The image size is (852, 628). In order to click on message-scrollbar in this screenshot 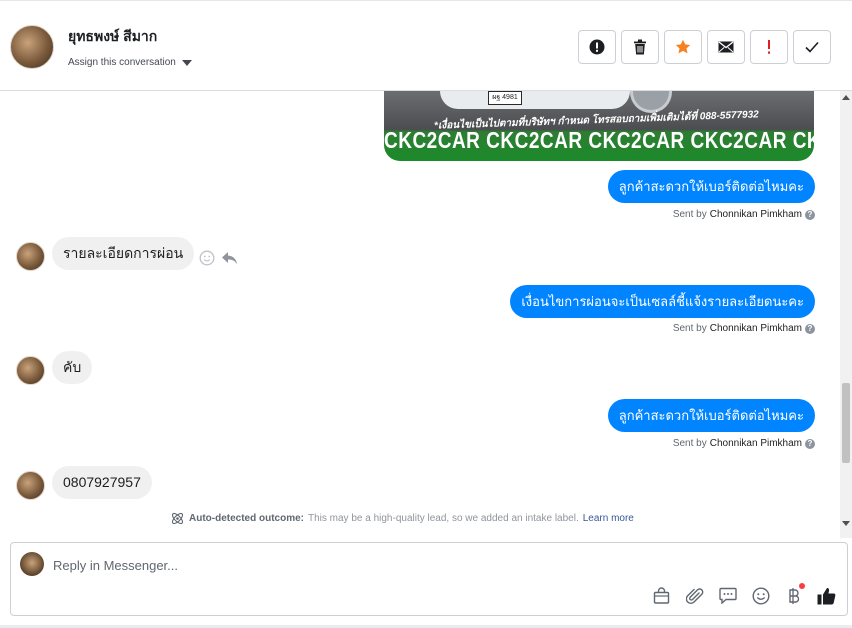, I will do `click(846, 314)`.